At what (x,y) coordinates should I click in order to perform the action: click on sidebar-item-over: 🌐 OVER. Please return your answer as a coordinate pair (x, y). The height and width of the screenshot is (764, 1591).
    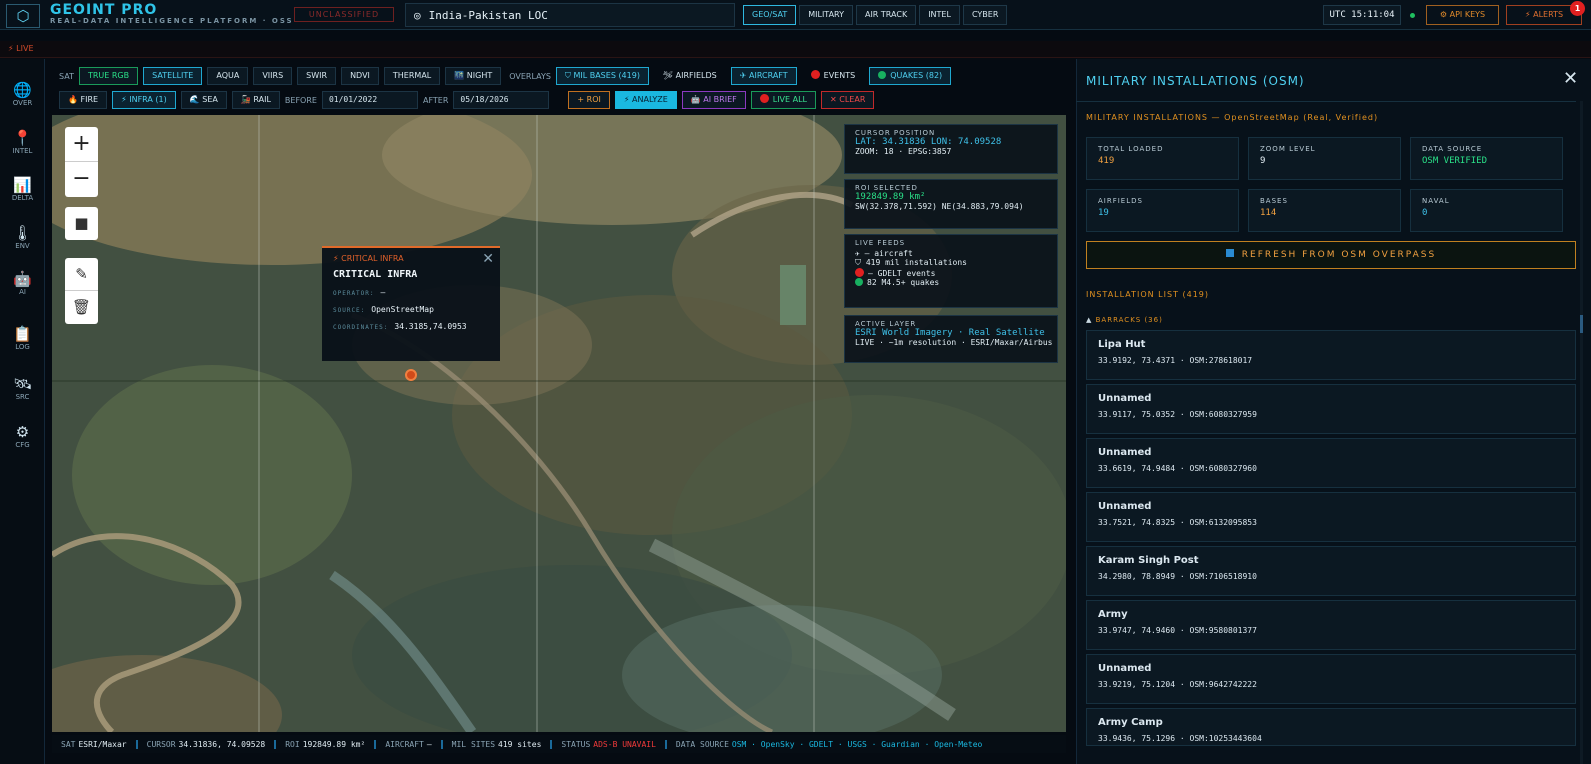
    Looking at the image, I should click on (22, 87).